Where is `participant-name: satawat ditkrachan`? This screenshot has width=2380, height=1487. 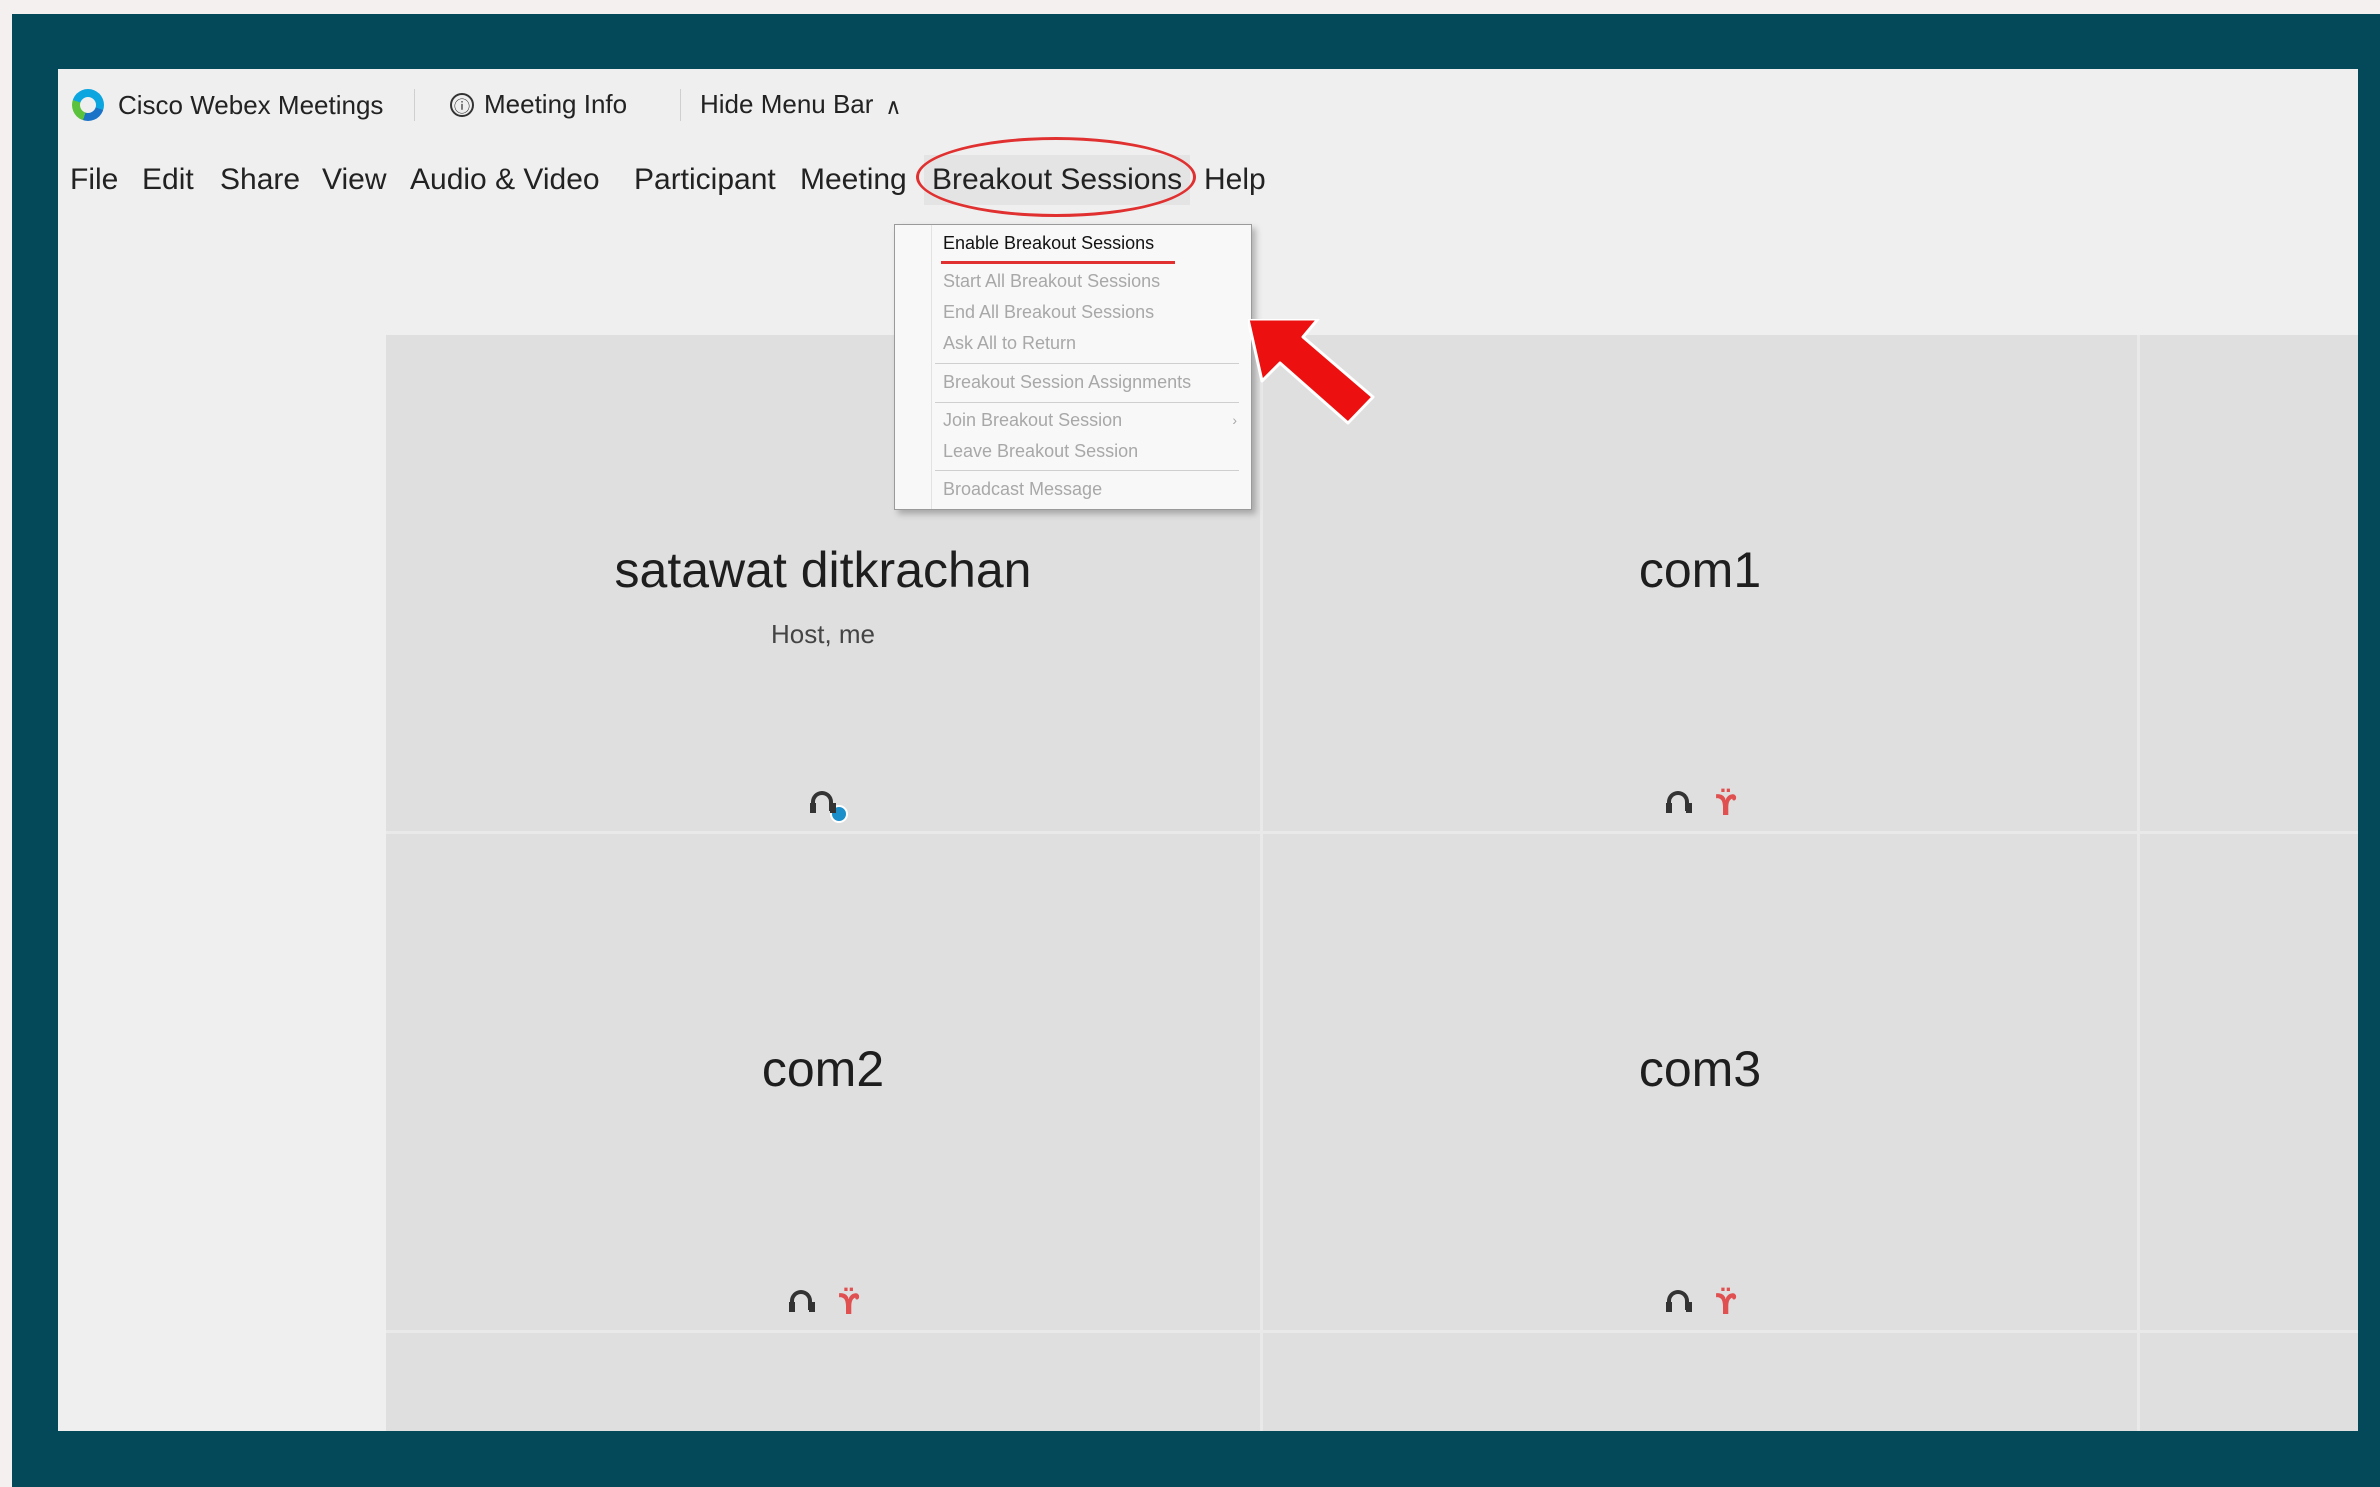
participant-name: satawat ditkrachan is located at coordinates (823, 570).